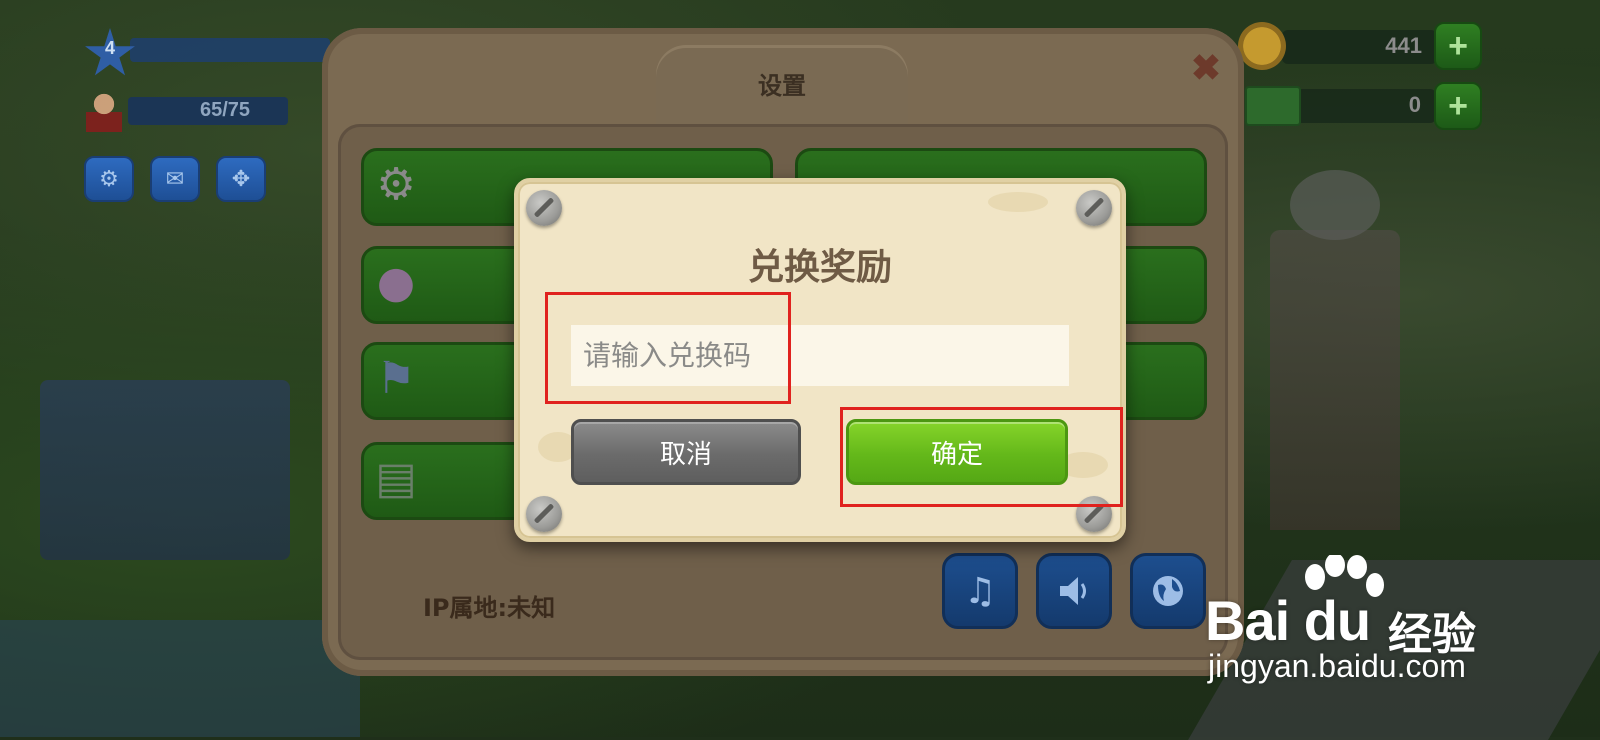 Image resolution: width=1600 pixels, height=740 pixels. What do you see at coordinates (489, 608) in the screenshot?
I see `ip-location-label: IP属地:未知` at bounding box center [489, 608].